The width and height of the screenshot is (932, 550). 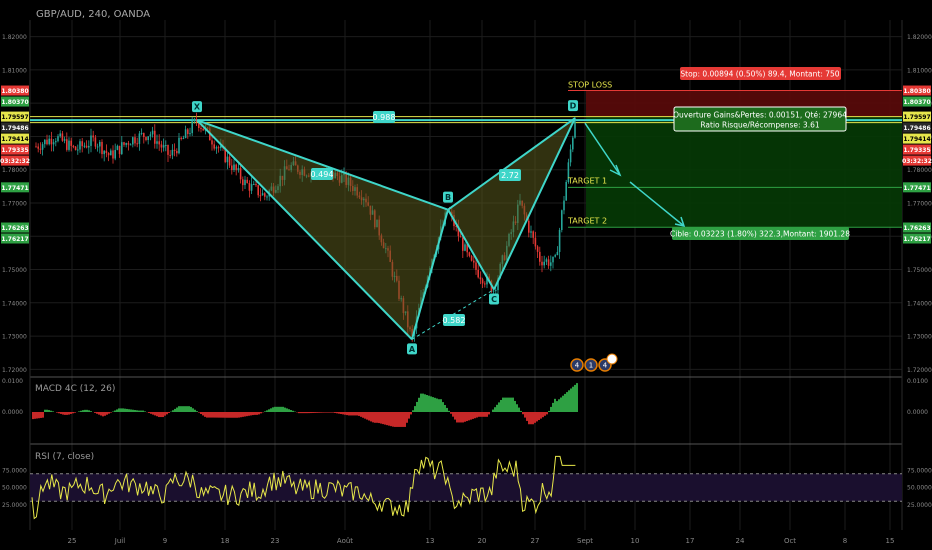 What do you see at coordinates (14, 91) in the screenshot?
I see `price-tag-label-left: 1.80380` at bounding box center [14, 91].